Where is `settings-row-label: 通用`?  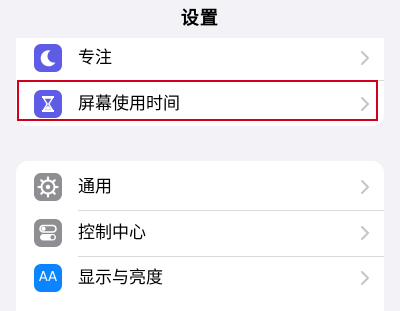 settings-row-label: 通用 is located at coordinates (95, 187).